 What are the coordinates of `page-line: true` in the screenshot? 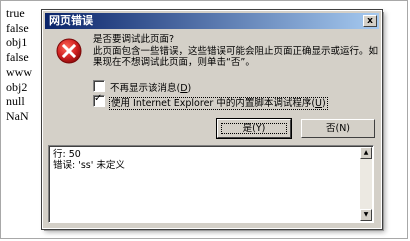 It's located at (15, 13).